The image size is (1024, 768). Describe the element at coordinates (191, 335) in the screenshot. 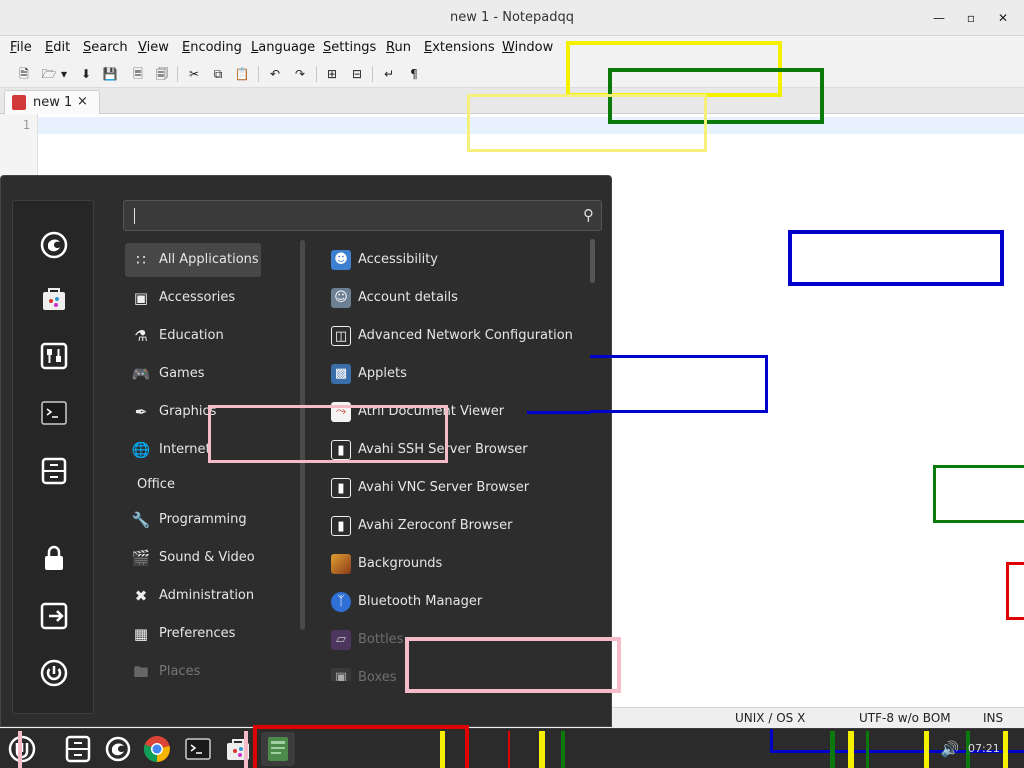

I see `category-label: Education` at that location.